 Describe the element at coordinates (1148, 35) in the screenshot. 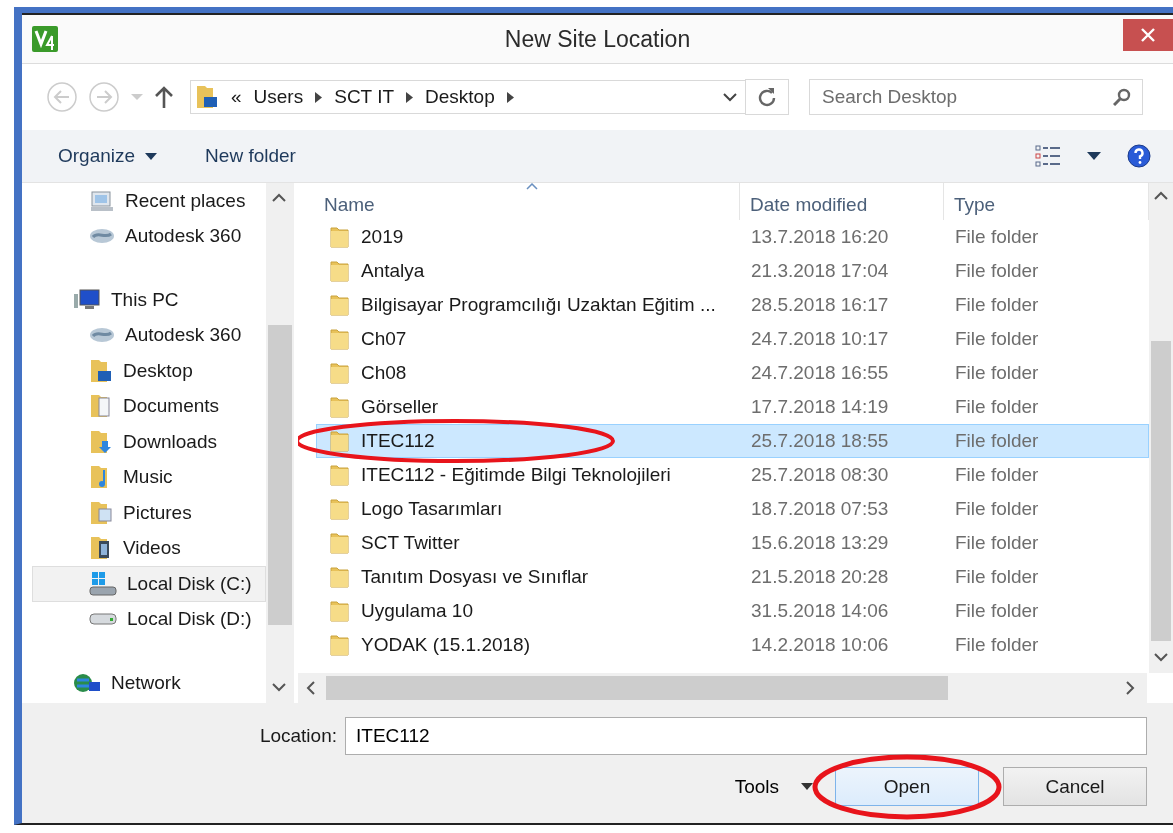

I see `close-button` at that location.